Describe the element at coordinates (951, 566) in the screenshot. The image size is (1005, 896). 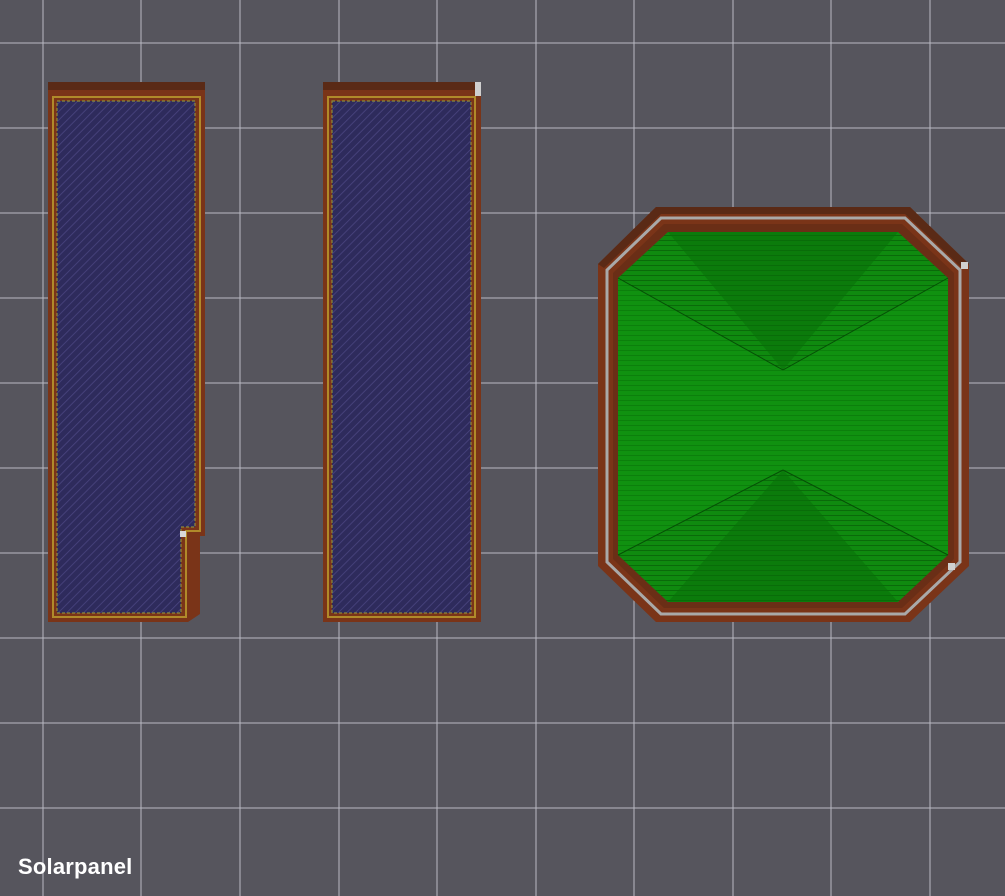
I see `panel-right-seam-marker-bottom` at that location.